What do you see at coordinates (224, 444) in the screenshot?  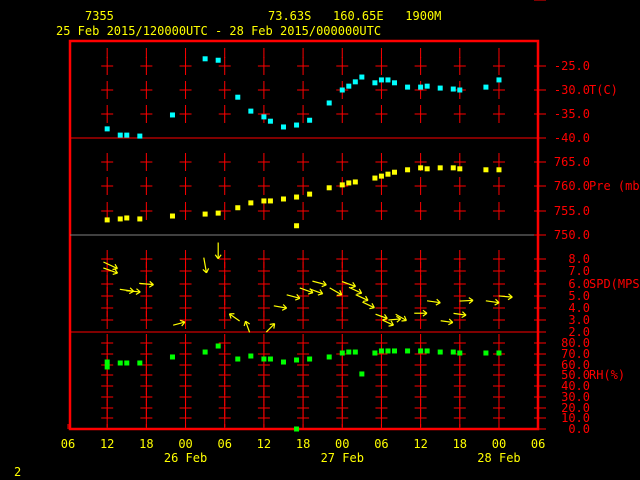 I see `x-axis-tick-label: 06` at bounding box center [224, 444].